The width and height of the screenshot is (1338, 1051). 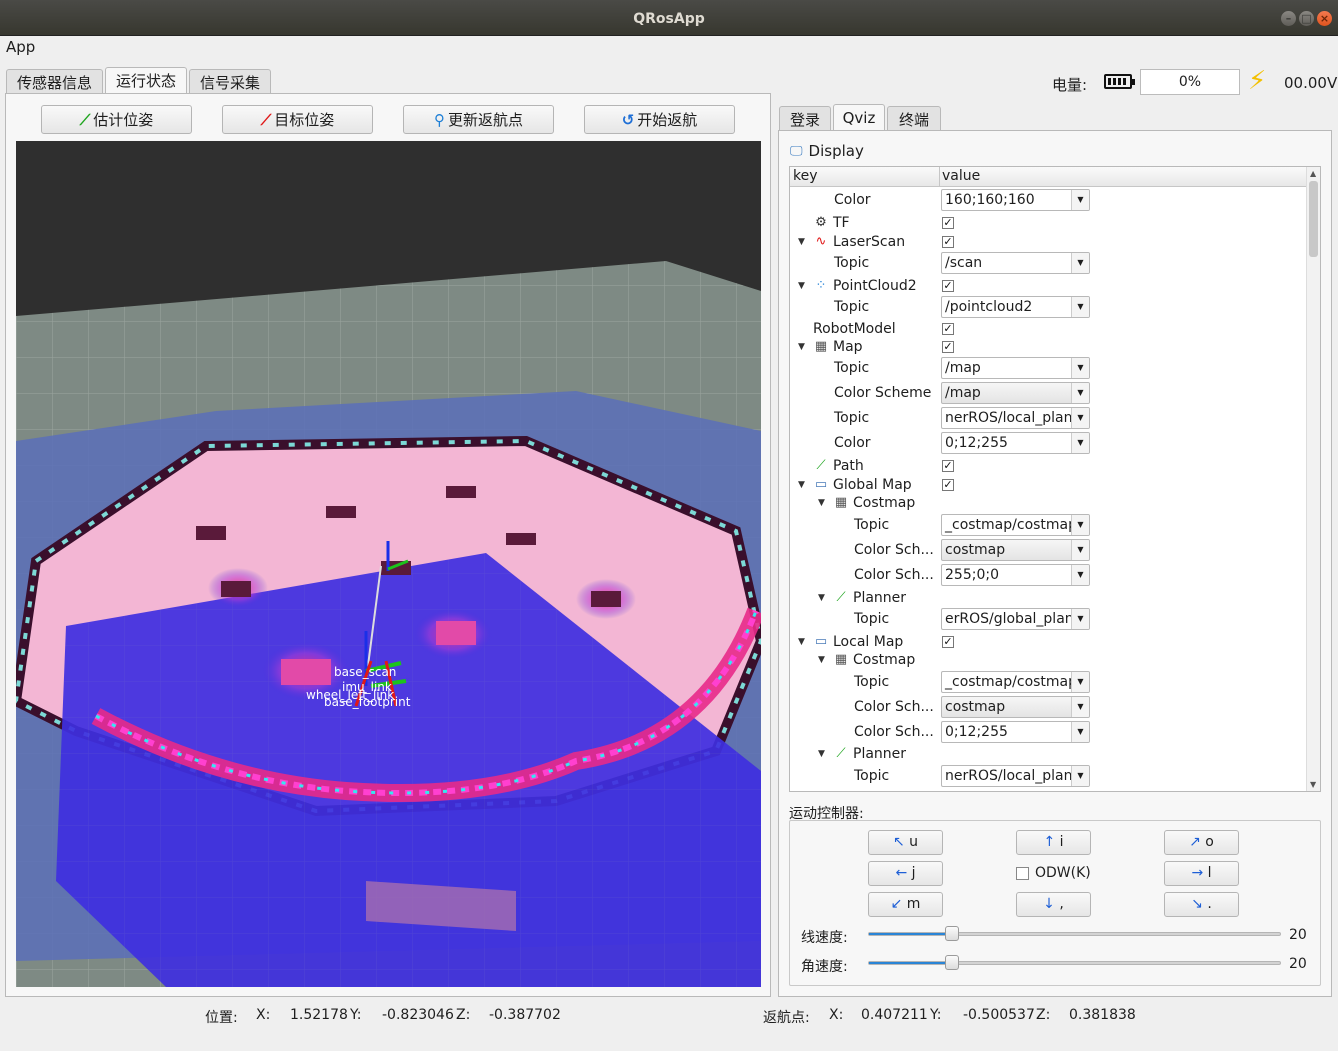 I want to click on angular-speed-slider, so click(x=1074, y=962).